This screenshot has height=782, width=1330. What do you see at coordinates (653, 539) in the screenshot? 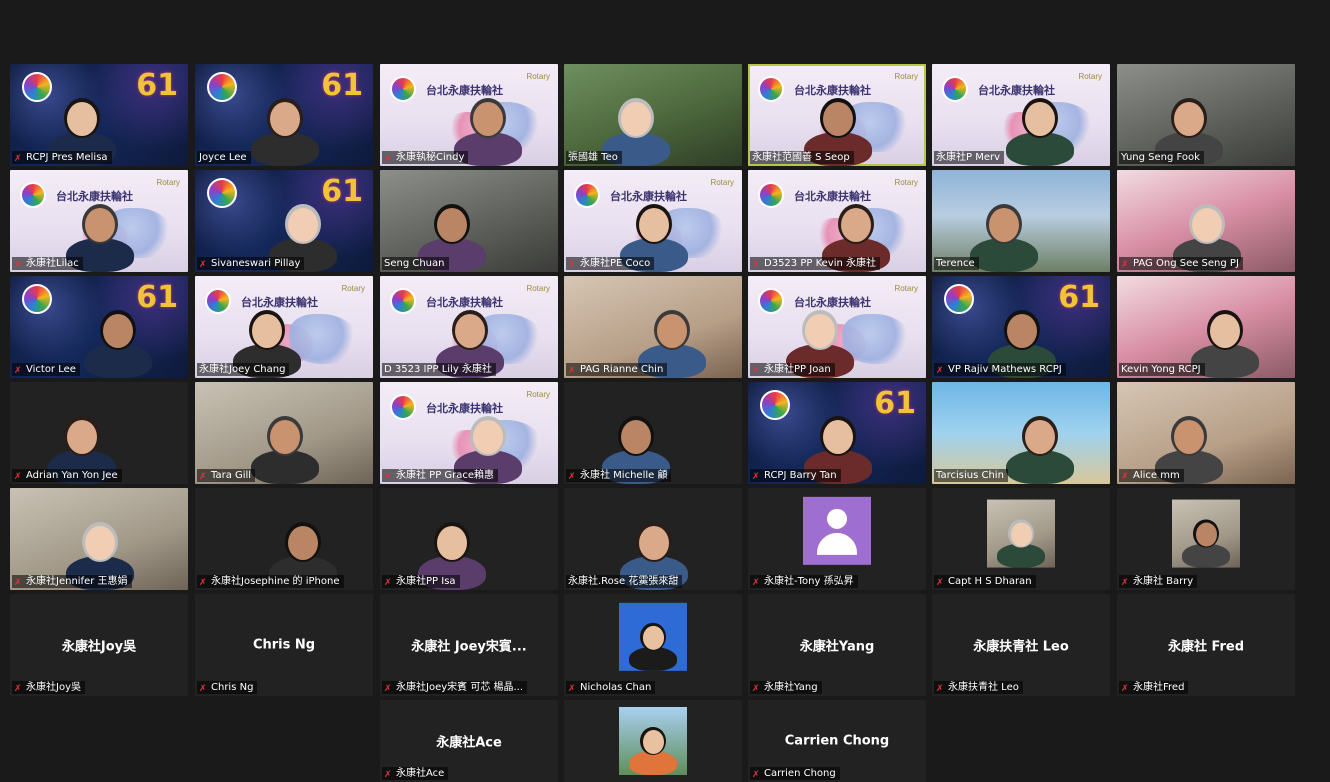
I see `participant-tile: 永康社.Rose 花霙張來甜` at bounding box center [653, 539].